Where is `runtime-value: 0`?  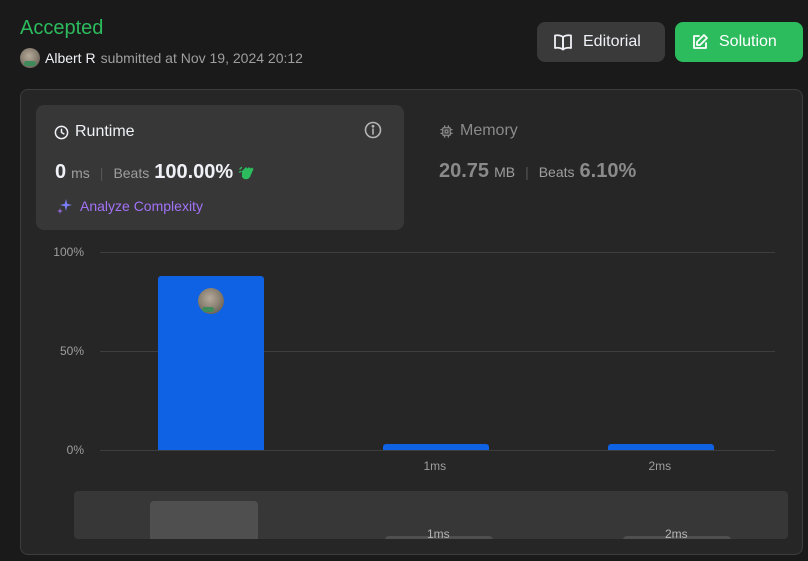 runtime-value: 0 is located at coordinates (61, 172).